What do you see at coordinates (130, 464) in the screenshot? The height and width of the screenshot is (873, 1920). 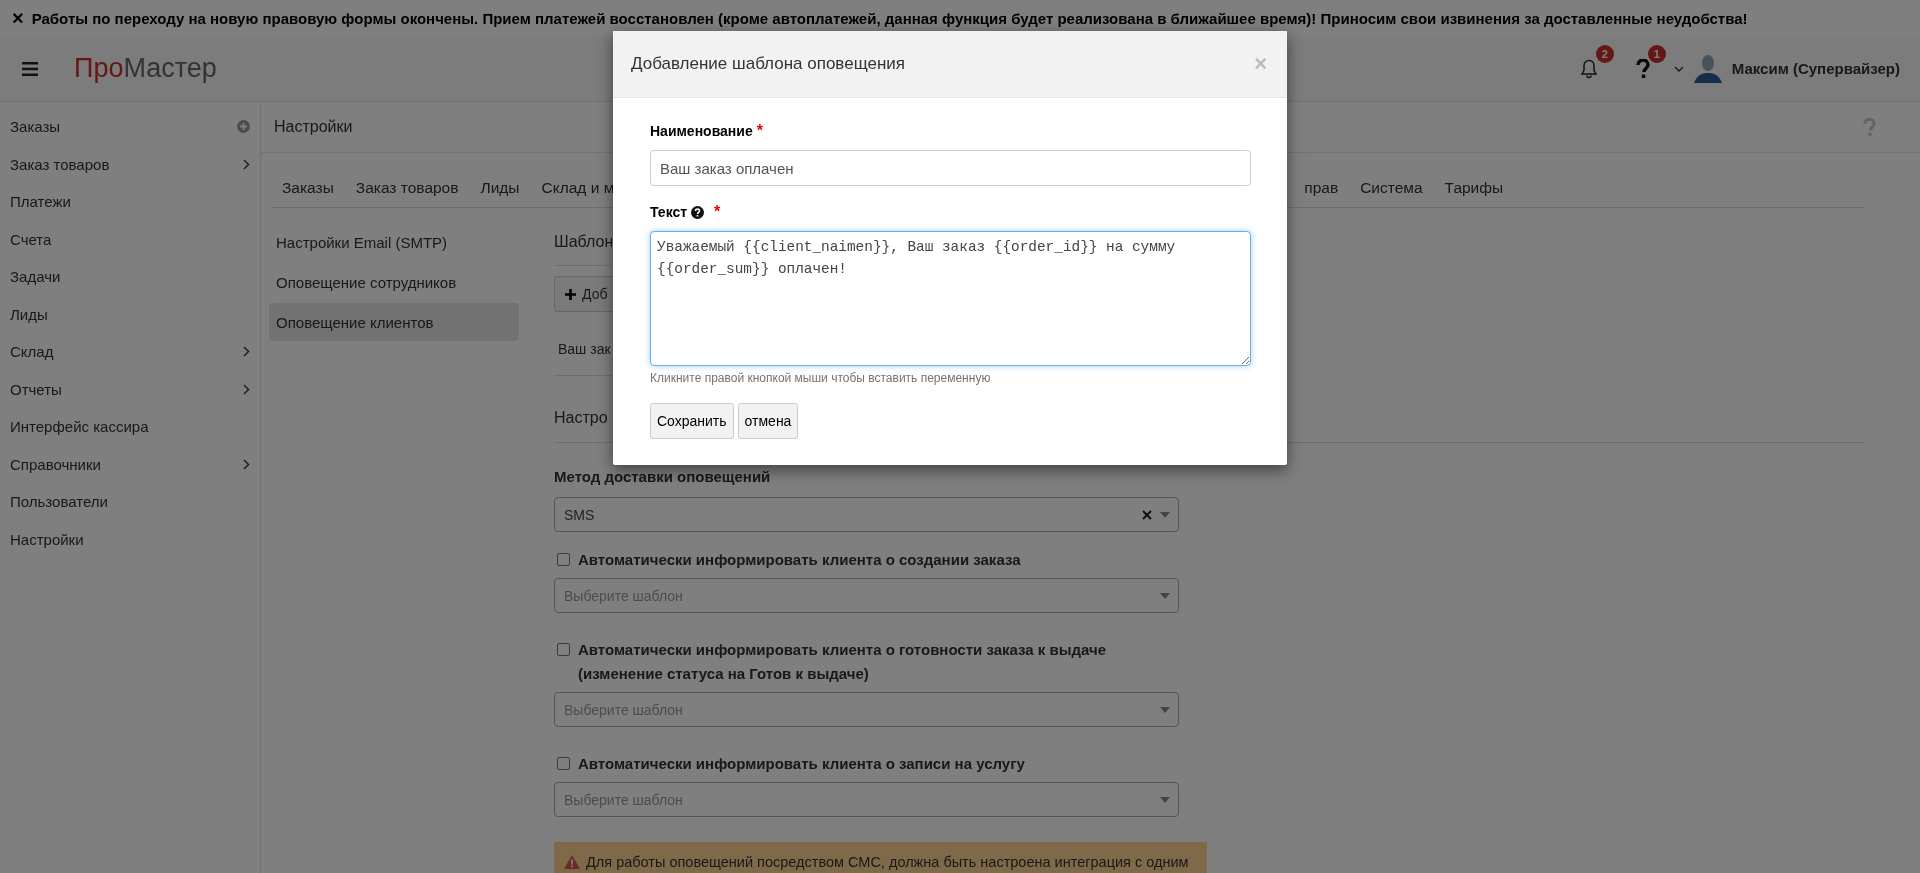 I see `sidebar-item: Справочники` at bounding box center [130, 464].